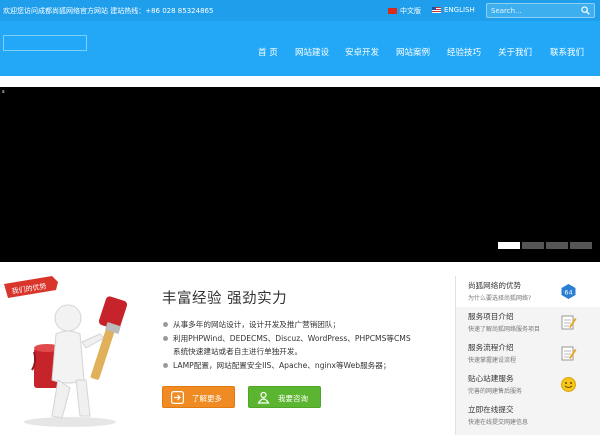  What do you see at coordinates (472, 52) in the screenshot?
I see `nav-tips: 经验技巧` at bounding box center [472, 52].